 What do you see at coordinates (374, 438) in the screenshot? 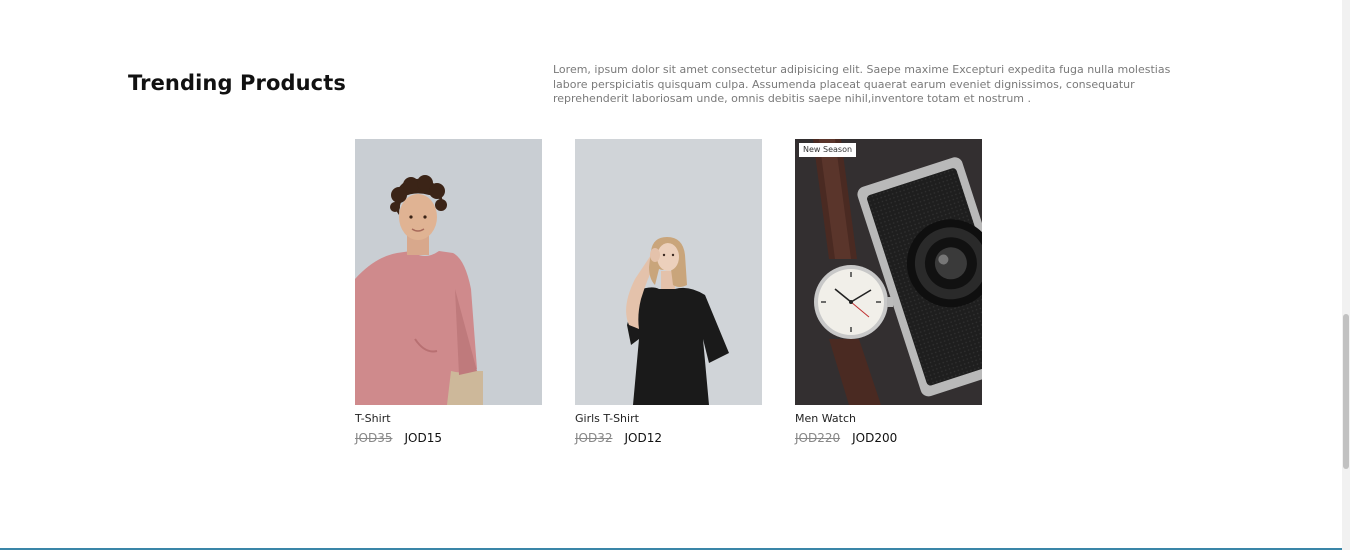
I see `old-price: JOD35` at bounding box center [374, 438].